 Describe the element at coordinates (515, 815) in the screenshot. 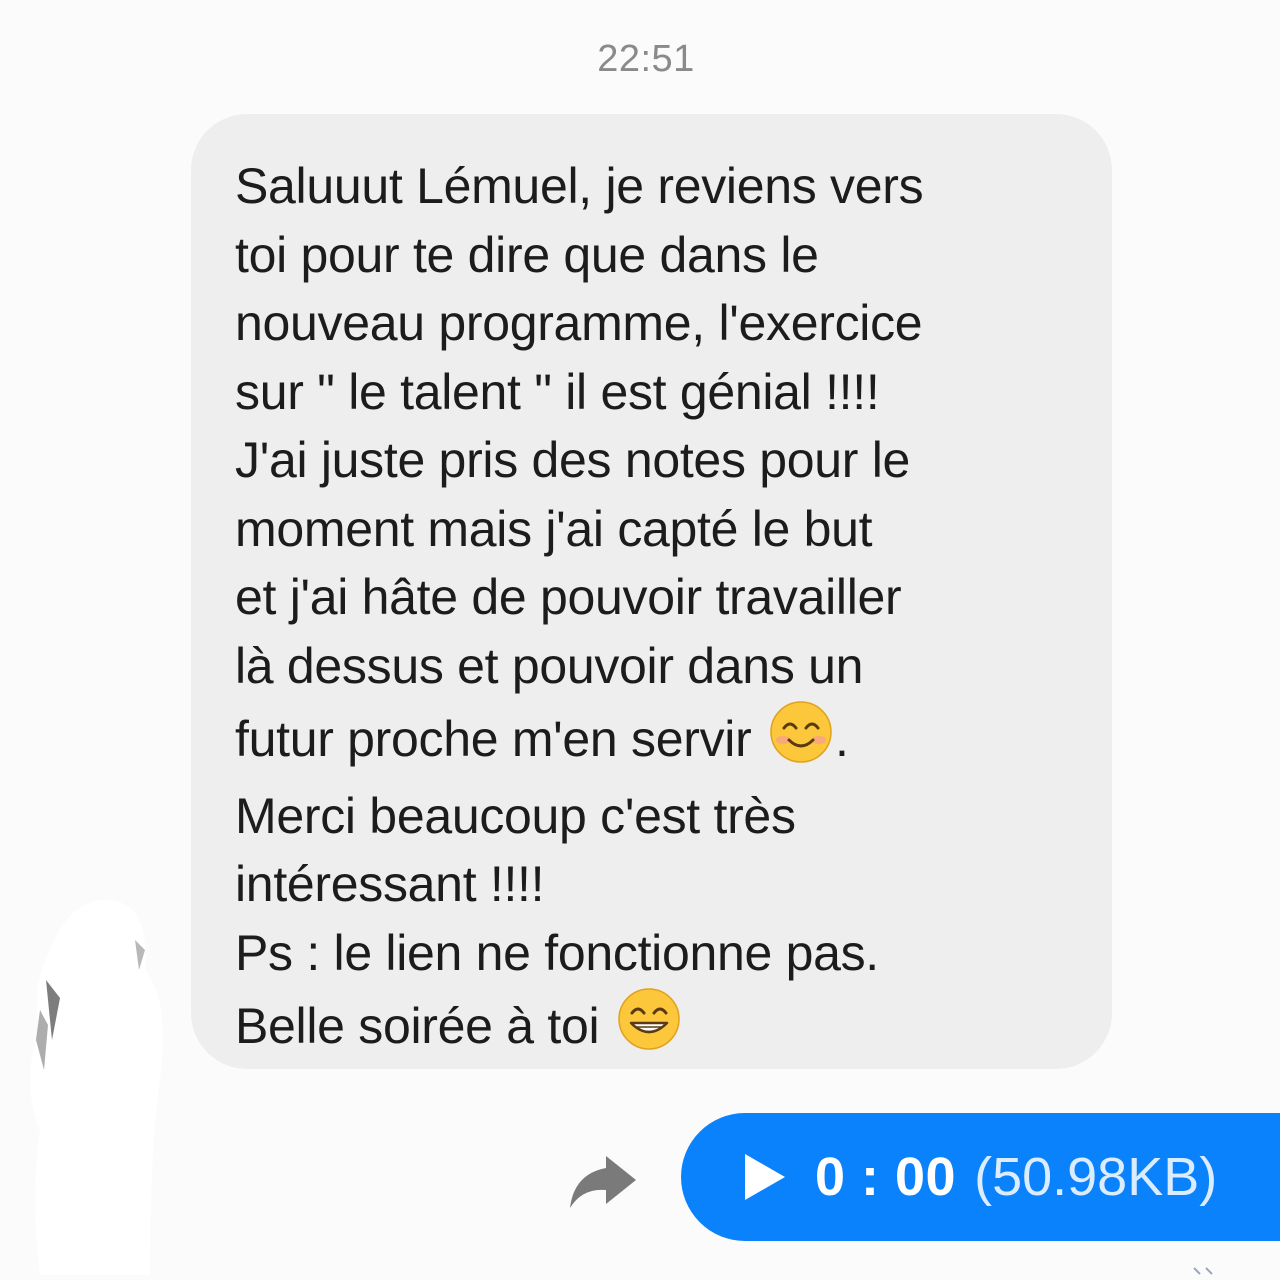

I see `message-line: Merci beaucoup c'est très` at that location.